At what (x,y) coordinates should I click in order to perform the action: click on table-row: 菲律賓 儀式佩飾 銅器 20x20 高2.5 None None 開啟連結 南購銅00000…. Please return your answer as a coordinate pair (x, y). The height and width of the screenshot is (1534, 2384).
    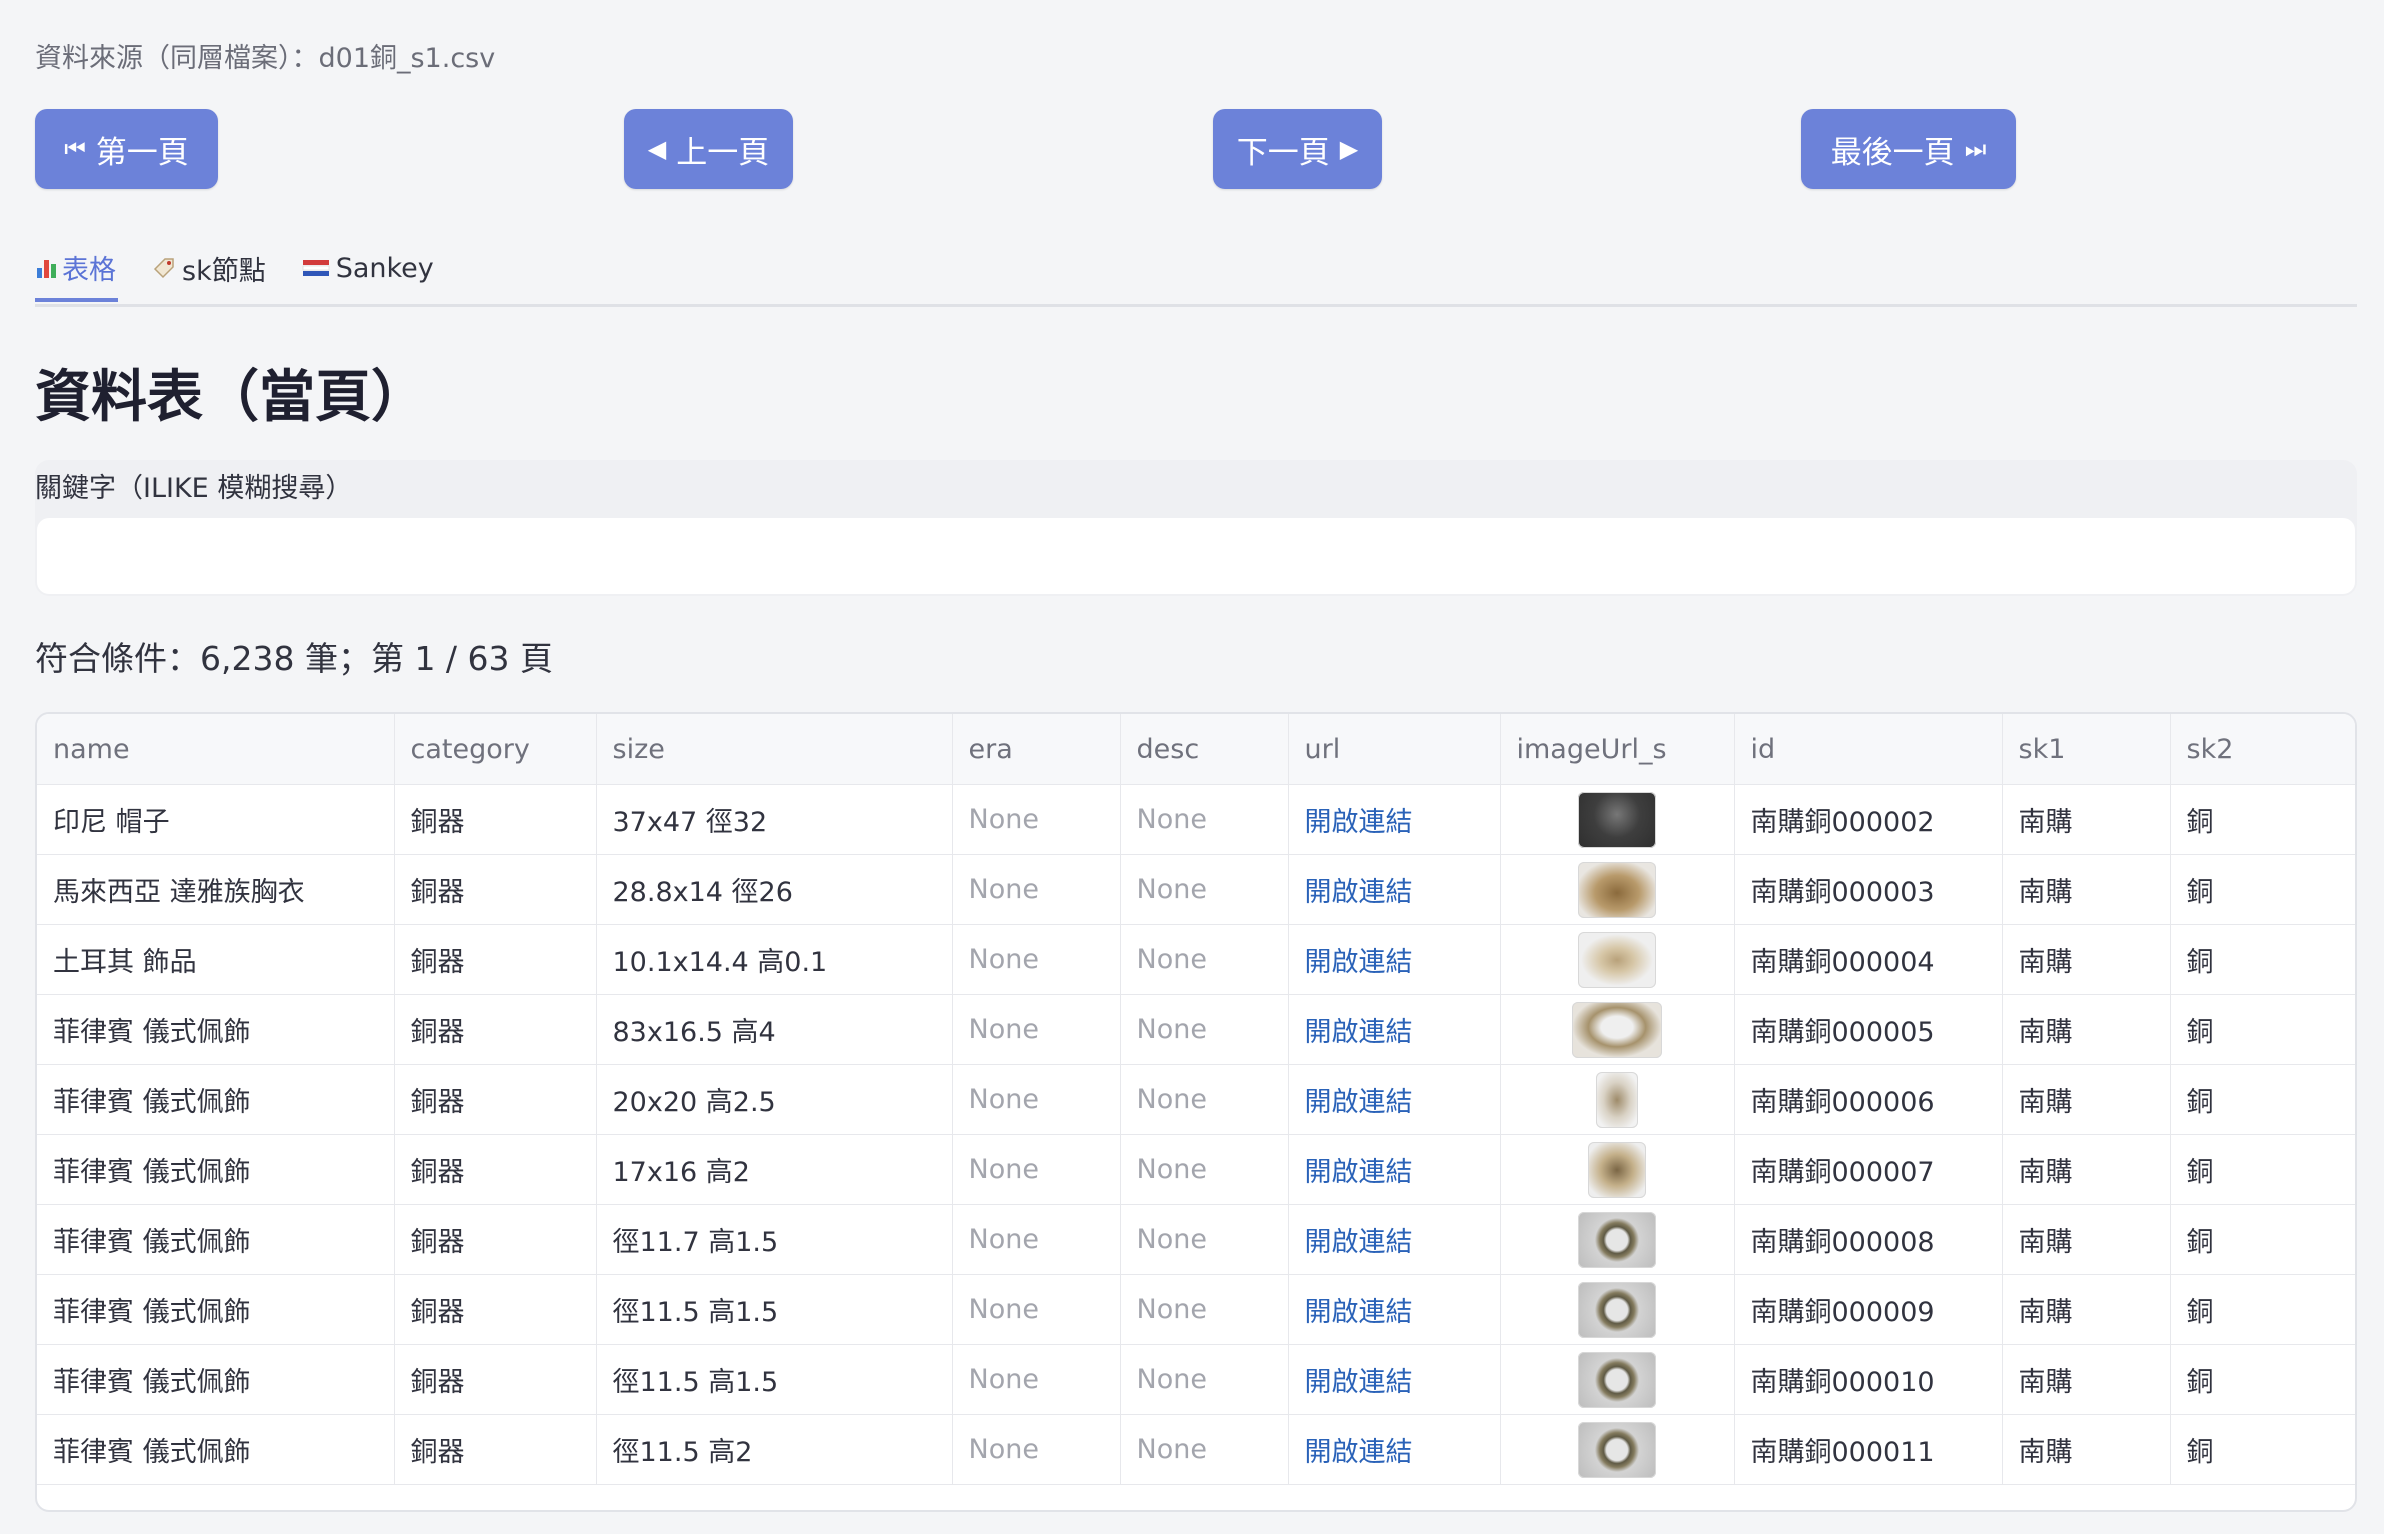
    Looking at the image, I should click on (1196, 1099).